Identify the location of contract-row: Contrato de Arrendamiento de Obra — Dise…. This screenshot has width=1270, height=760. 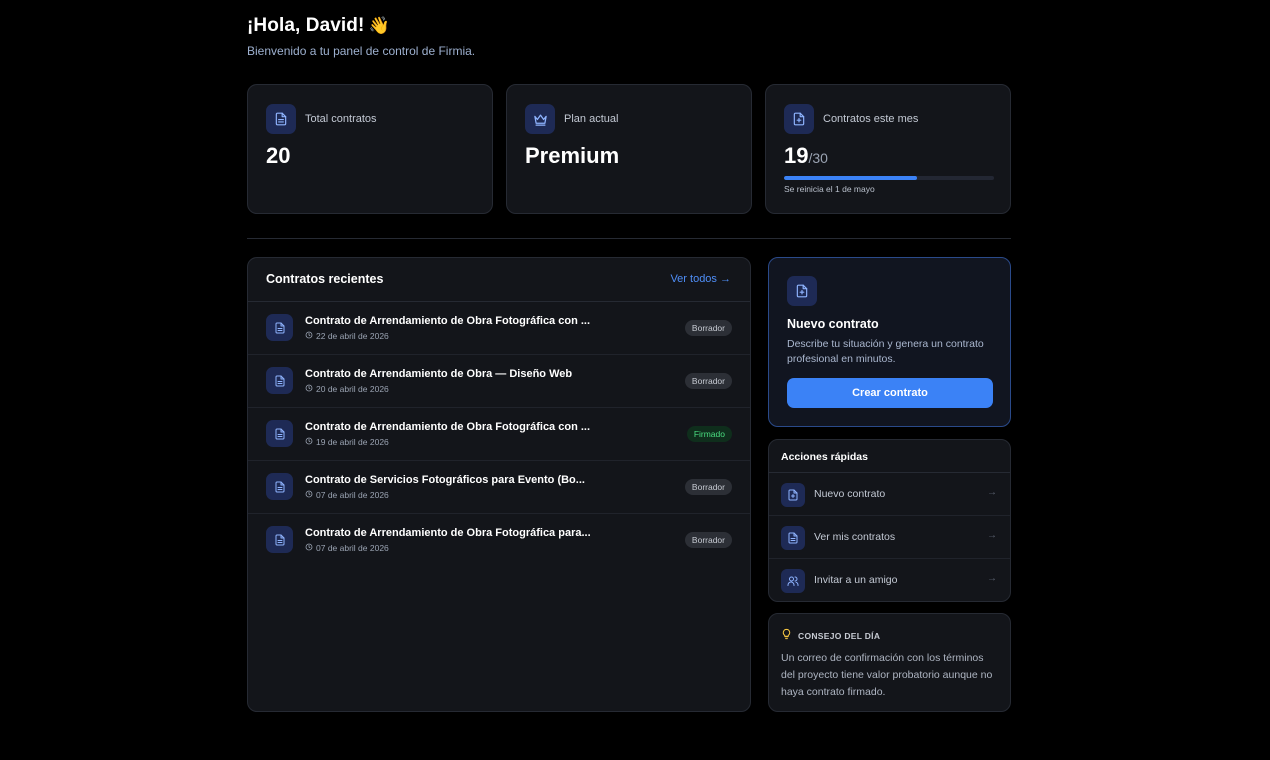
(499, 381).